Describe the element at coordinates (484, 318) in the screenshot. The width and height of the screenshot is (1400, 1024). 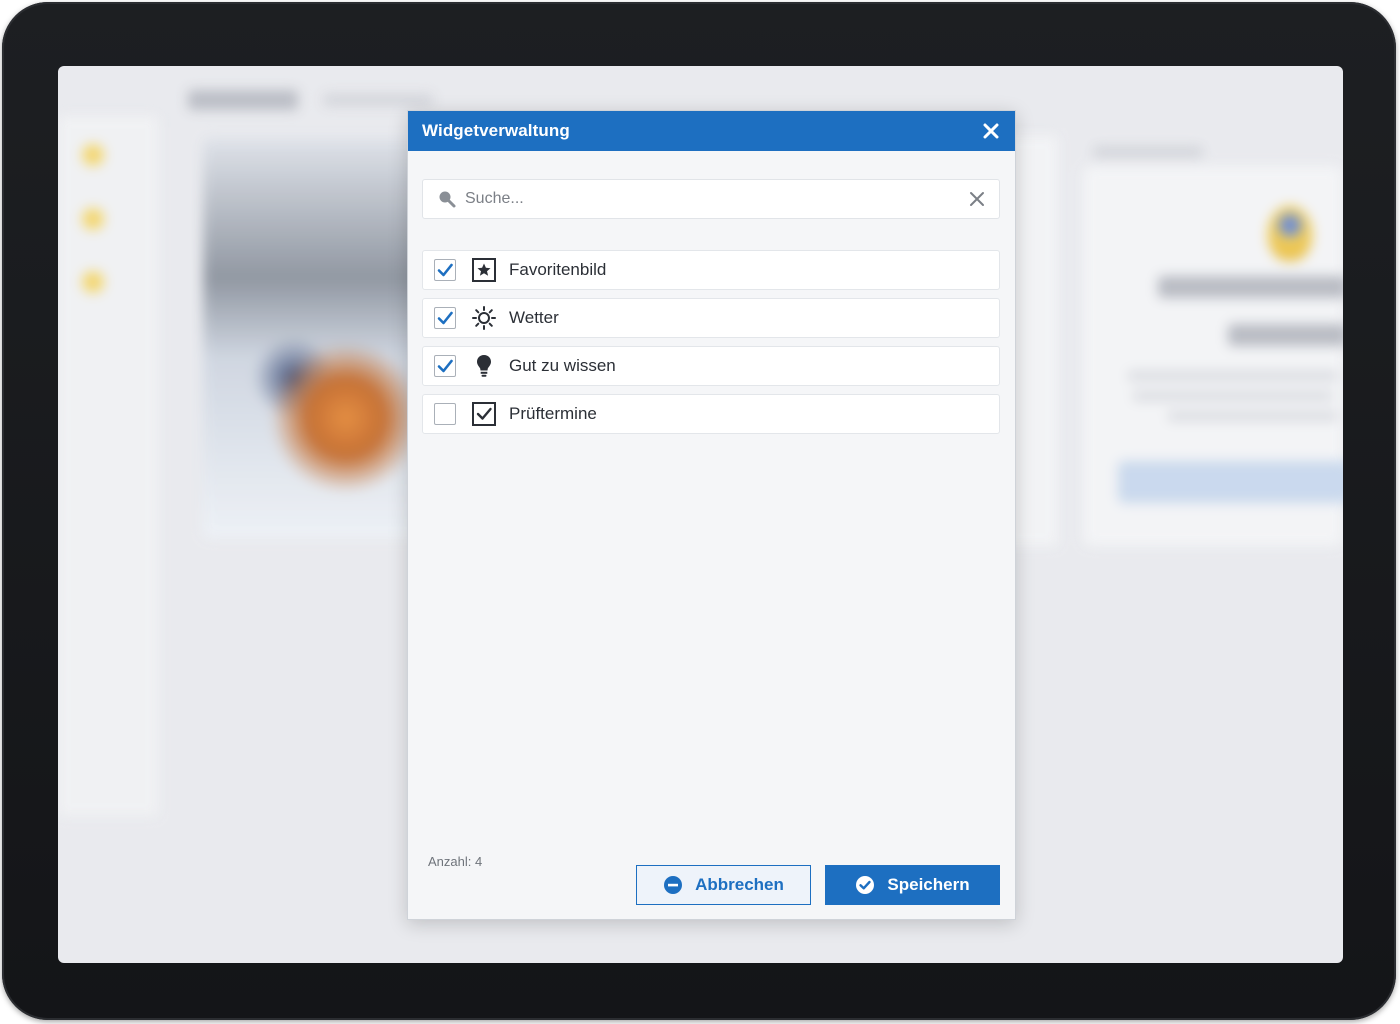
I see `sun-icon` at that location.